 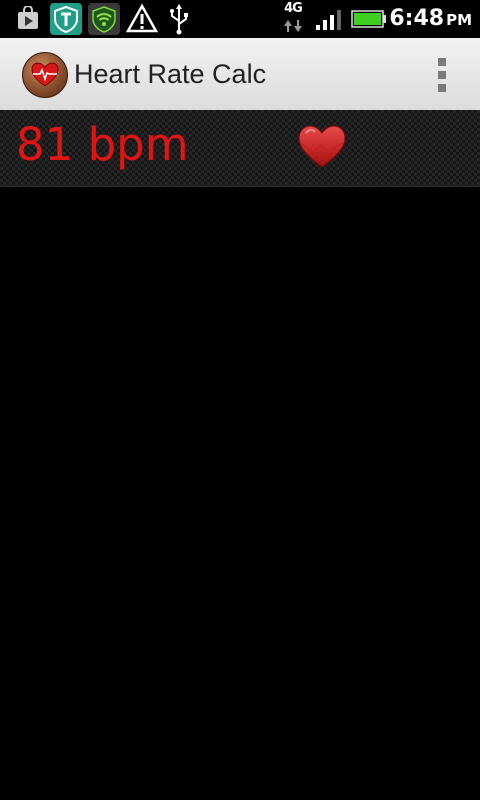 I want to click on network-type-label: 4G, so click(x=293, y=8).